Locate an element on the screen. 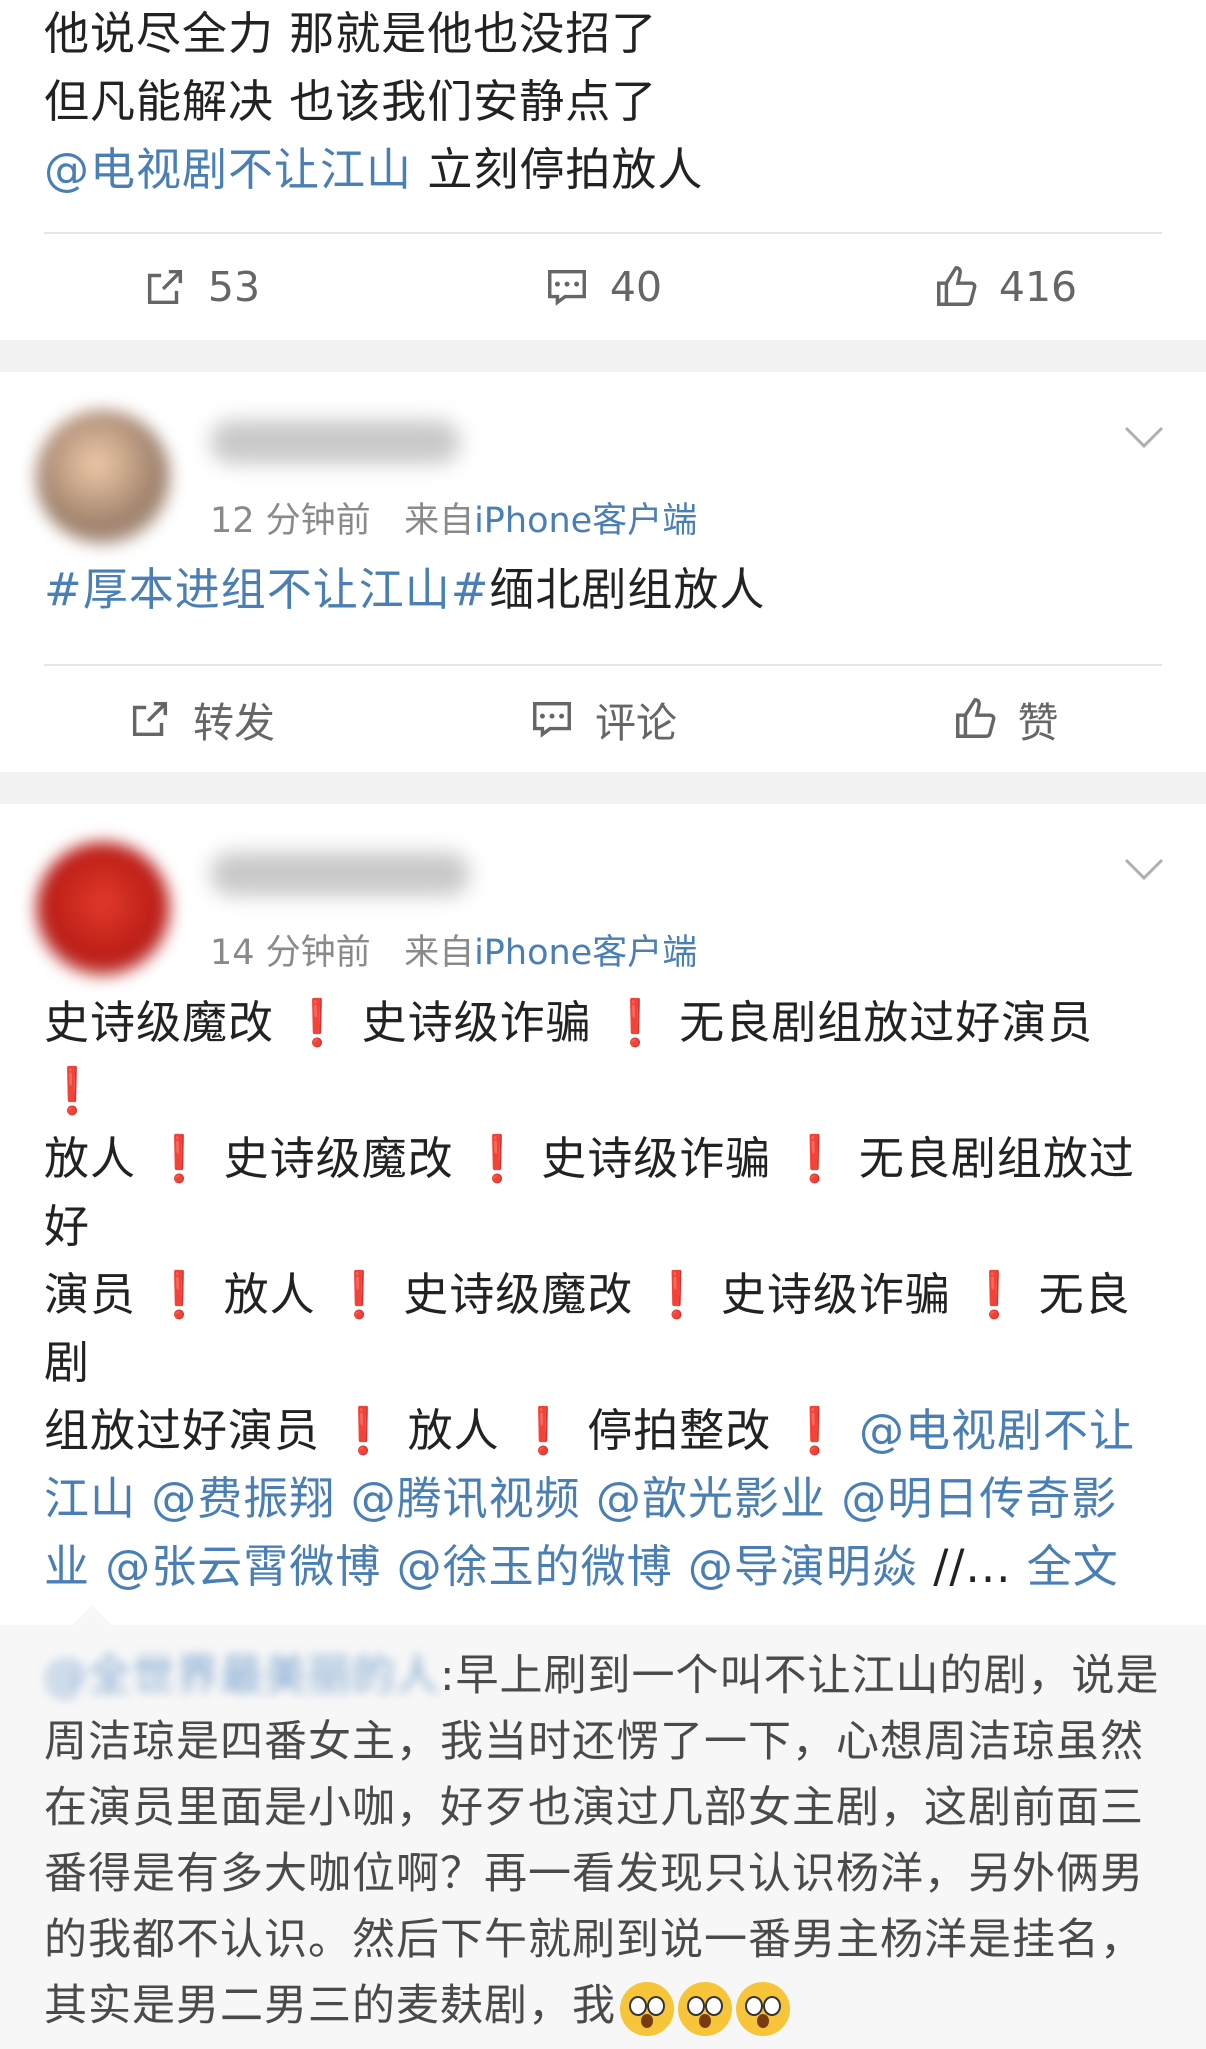 The image size is (1206, 2049). post-meta: 14 分钟前 来自iPhone客户端 is located at coordinates (453, 949).